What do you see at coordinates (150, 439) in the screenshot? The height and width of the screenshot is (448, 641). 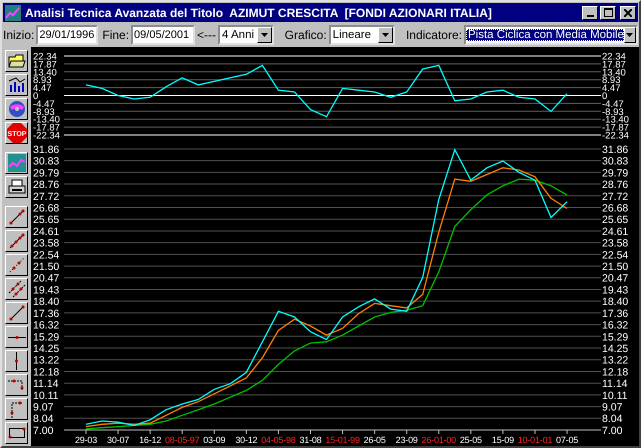 I see `date-label: 16-12` at bounding box center [150, 439].